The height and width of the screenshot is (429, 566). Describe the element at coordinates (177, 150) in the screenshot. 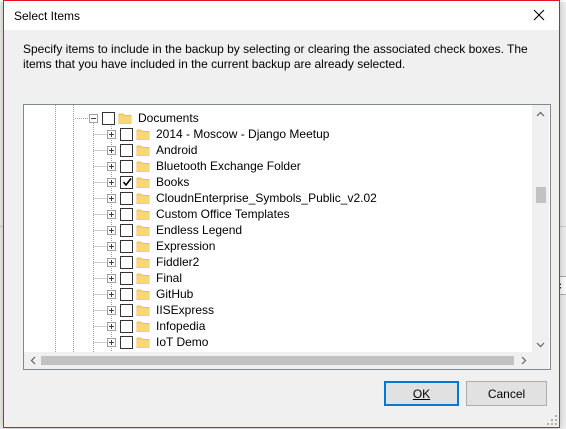

I see `tree-item-label: Android` at that location.